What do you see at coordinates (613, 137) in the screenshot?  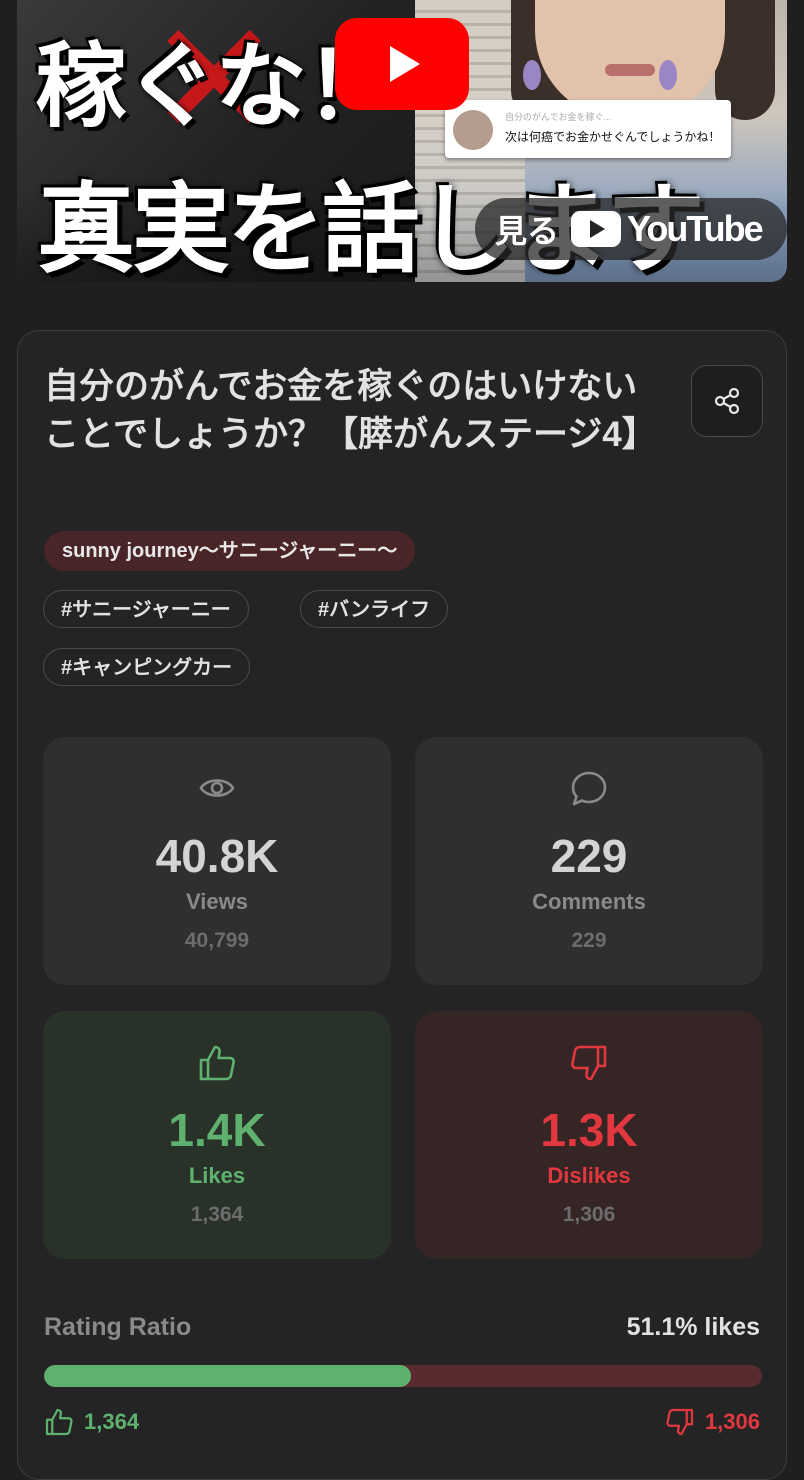 I see `comment-text: 次は何癌でお金かせぐんでしょうかね！` at bounding box center [613, 137].